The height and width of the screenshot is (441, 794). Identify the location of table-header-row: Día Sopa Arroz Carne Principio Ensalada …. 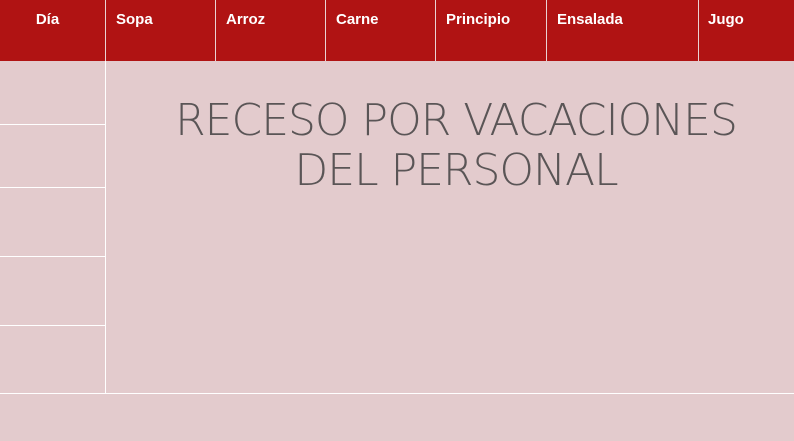
(397, 30).